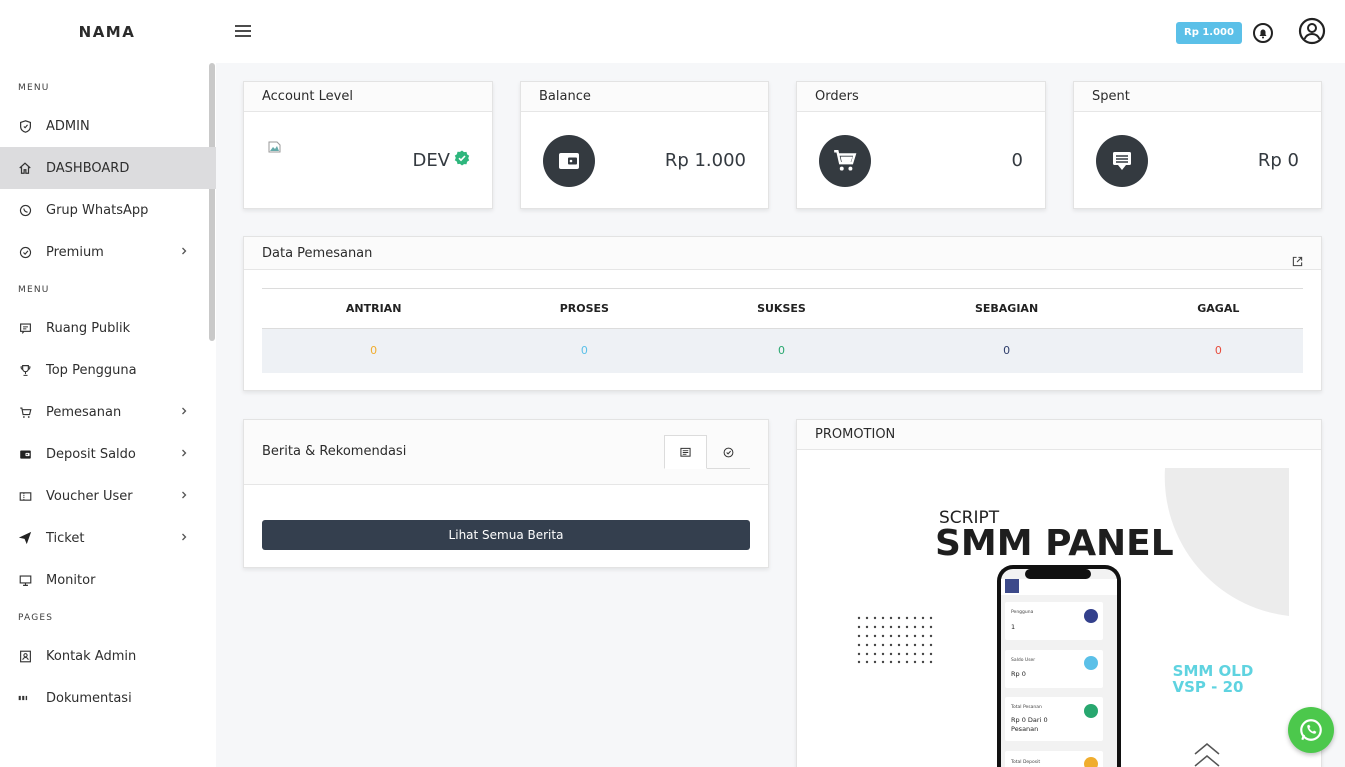 This screenshot has height=767, width=1345. Describe the element at coordinates (25, 698) in the screenshot. I see `api-icon` at that location.